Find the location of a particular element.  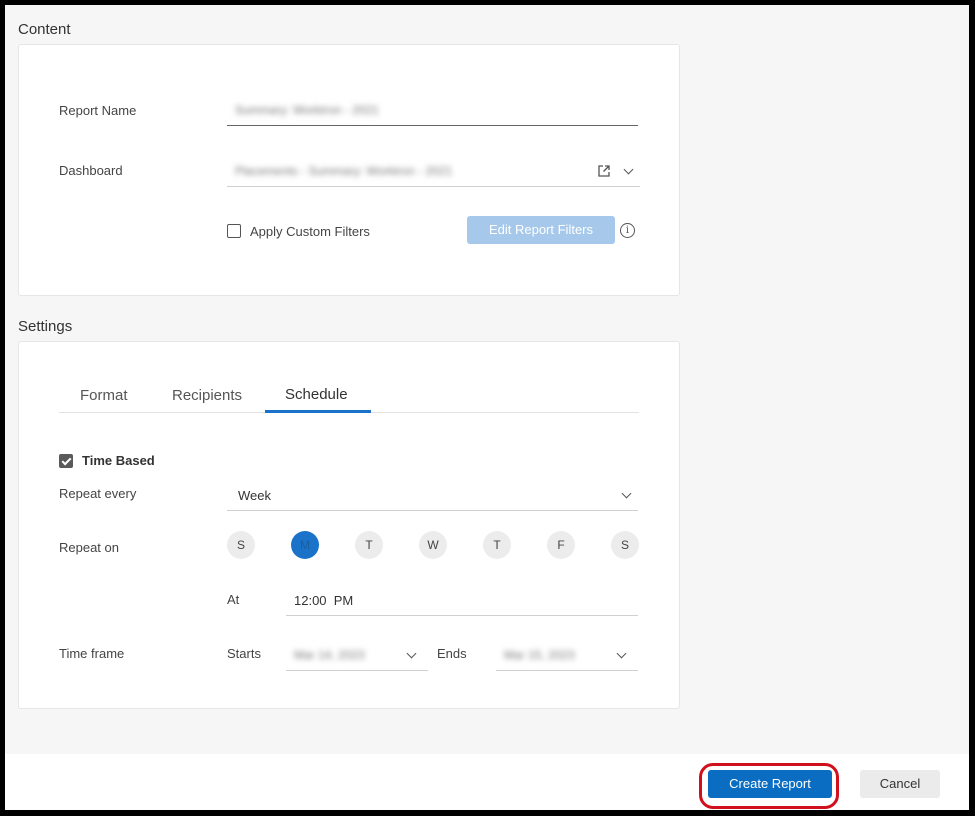

report-name-input: Summary: Worktron - 2021 is located at coordinates (432, 110).